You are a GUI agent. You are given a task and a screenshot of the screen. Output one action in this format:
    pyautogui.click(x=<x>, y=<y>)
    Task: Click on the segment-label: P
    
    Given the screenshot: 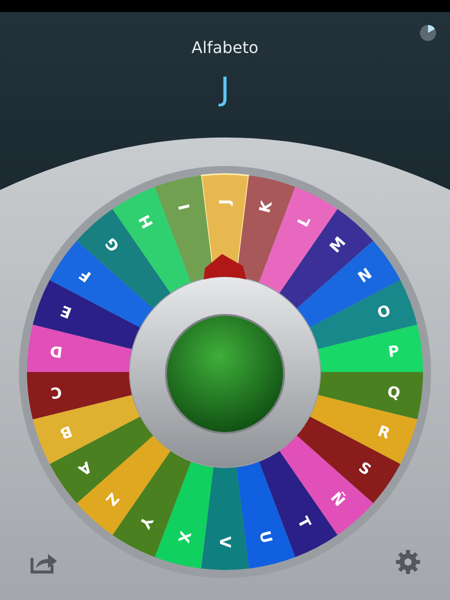 What is the action you would take?
    pyautogui.click(x=393, y=352)
    